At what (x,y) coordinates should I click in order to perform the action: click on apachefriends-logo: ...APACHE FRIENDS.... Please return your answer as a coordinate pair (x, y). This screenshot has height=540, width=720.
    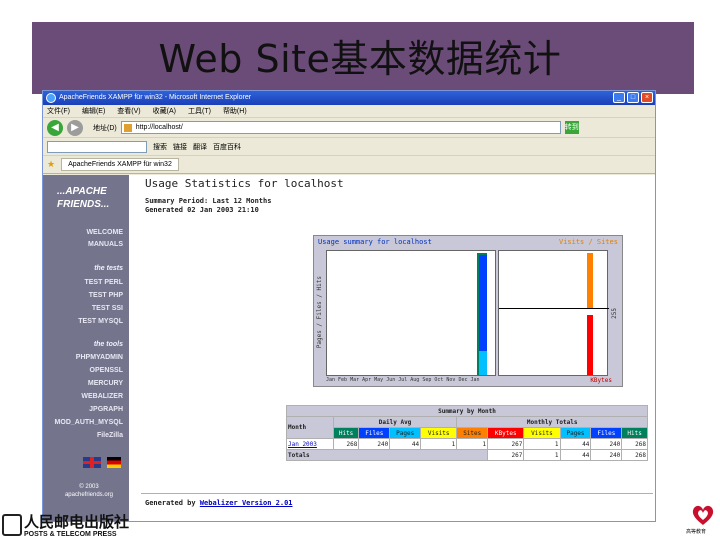
    Looking at the image, I should click on (83, 198).